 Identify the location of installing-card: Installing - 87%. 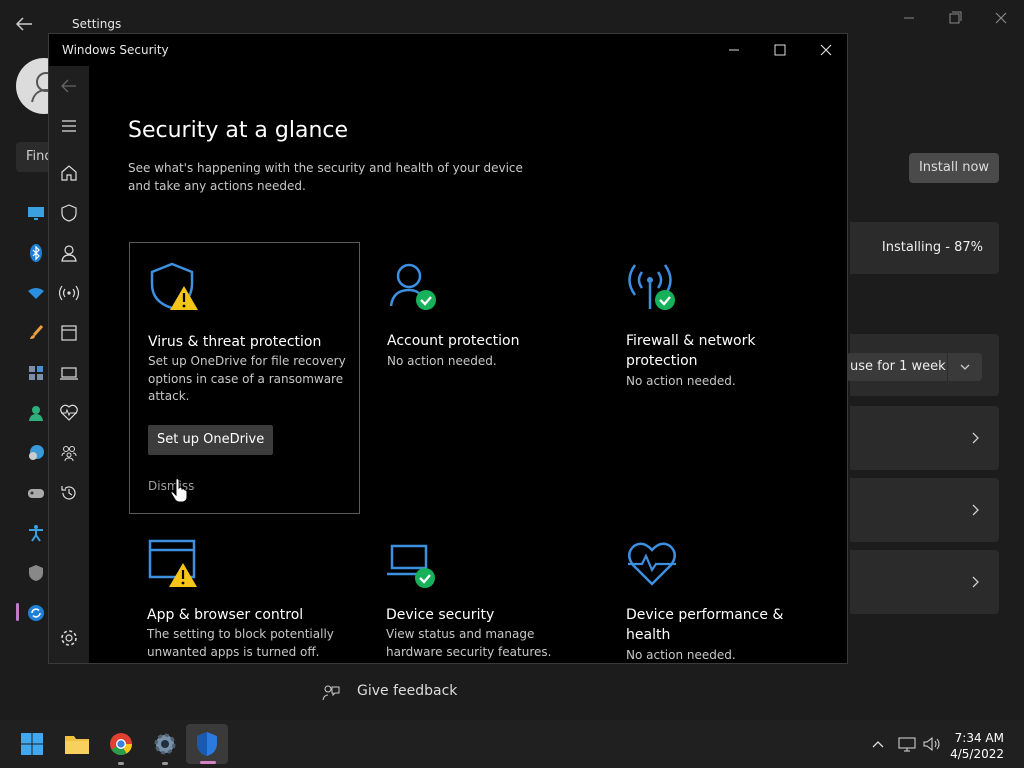
(924, 248).